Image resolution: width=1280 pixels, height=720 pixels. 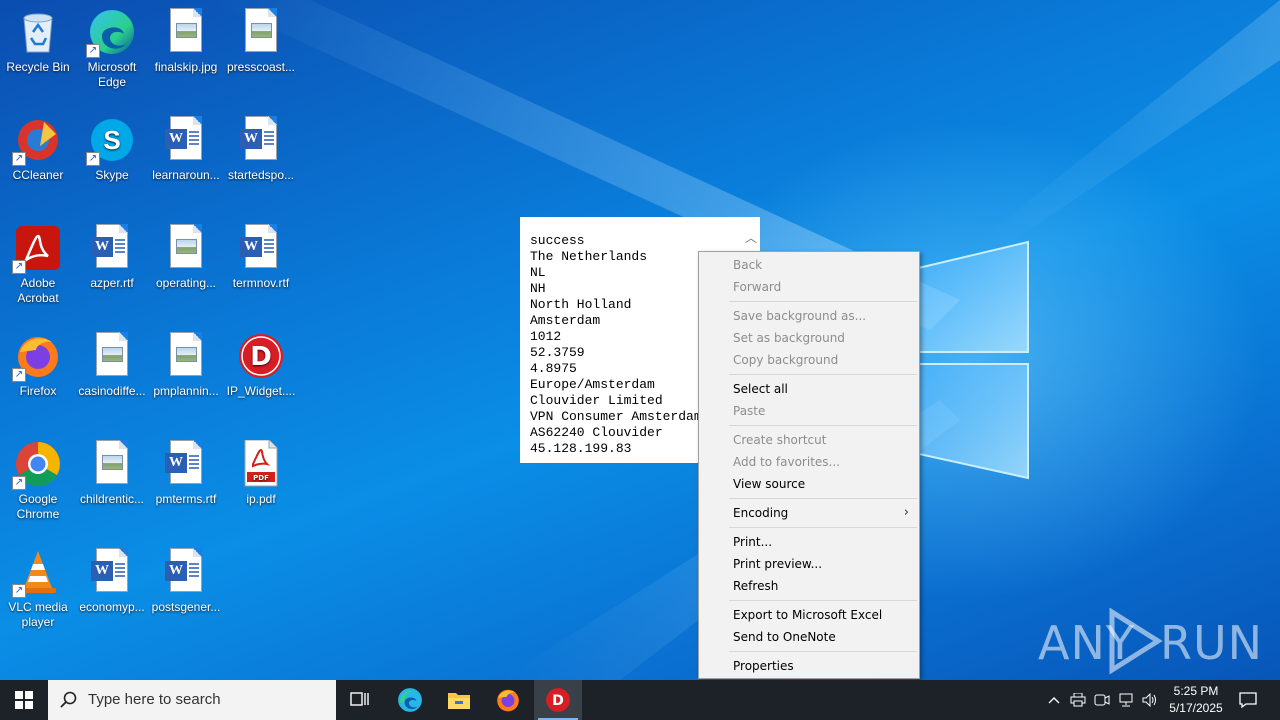 What do you see at coordinates (112, 55) in the screenshot?
I see `desktop-icon-microsoft-edge: ↗ Microsoft Edge` at bounding box center [112, 55].